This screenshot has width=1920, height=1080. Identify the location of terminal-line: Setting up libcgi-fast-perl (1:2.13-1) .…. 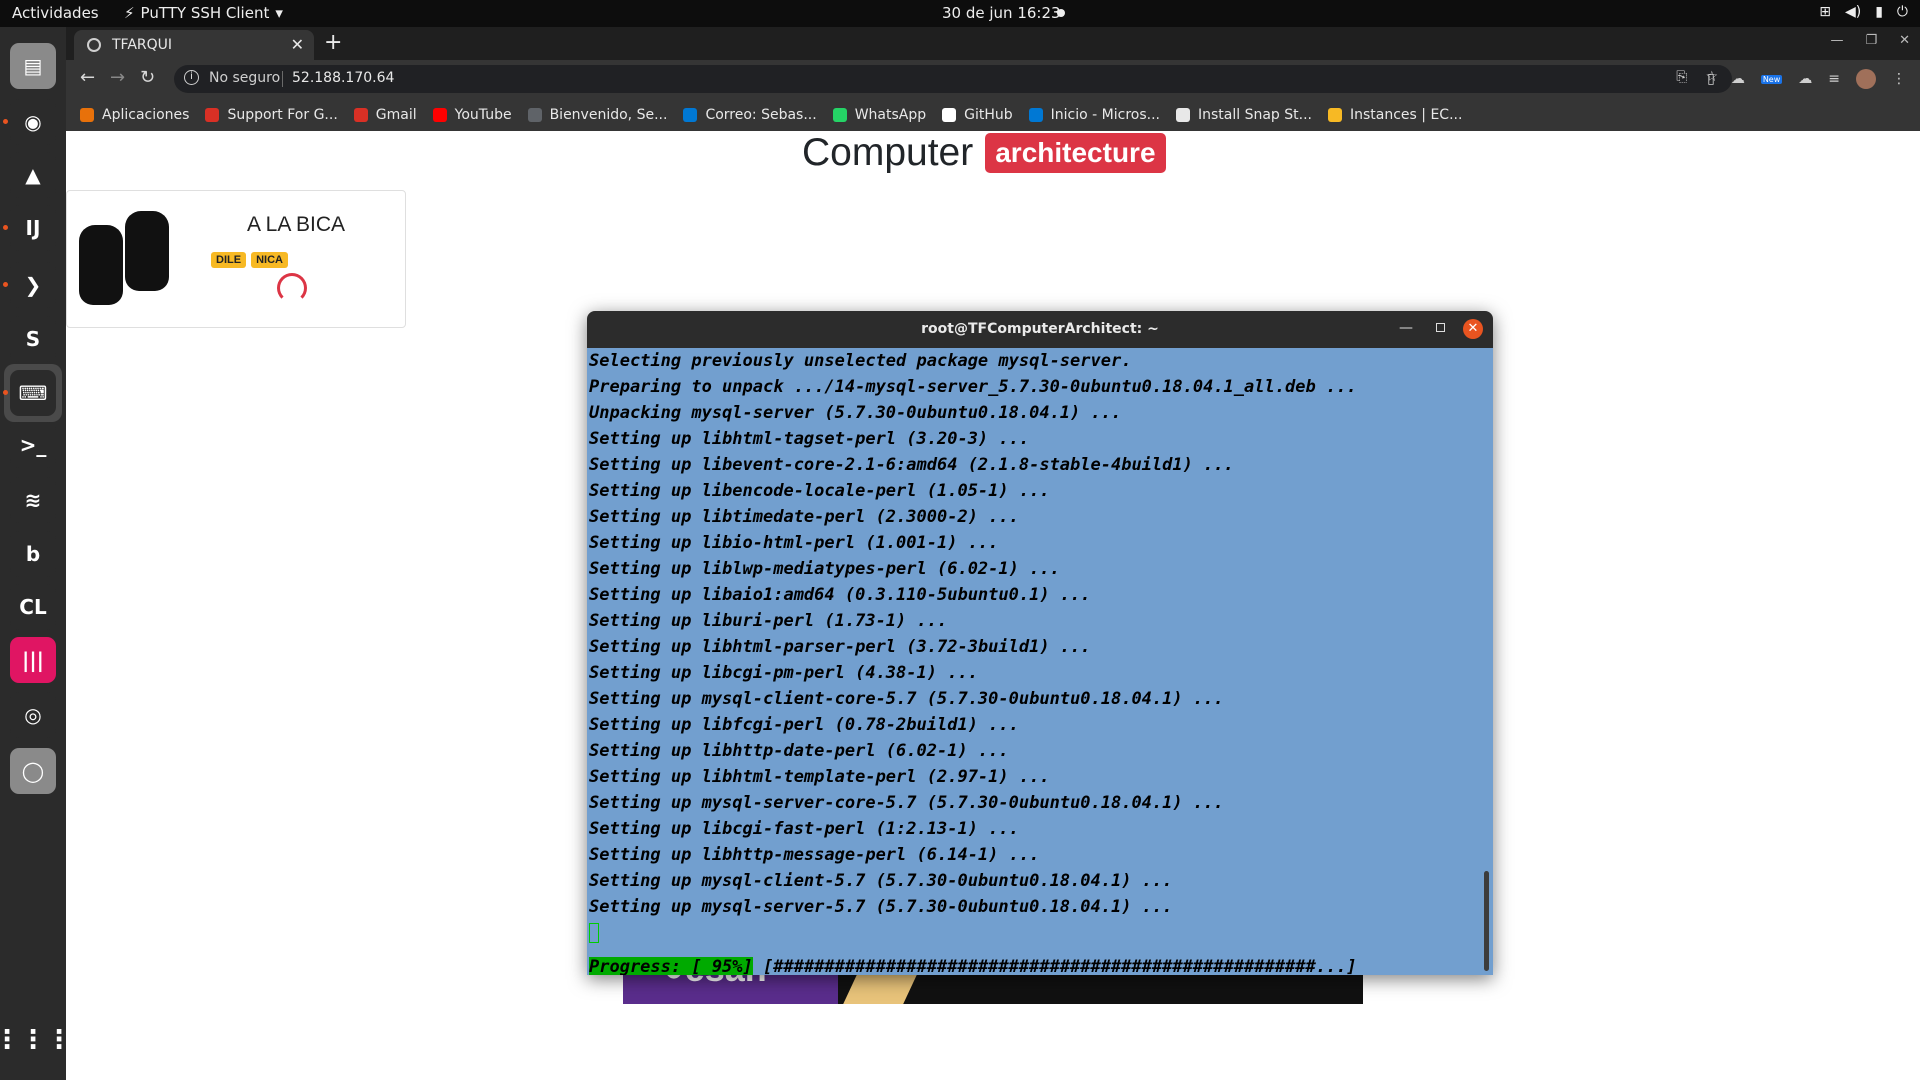
(804, 829).